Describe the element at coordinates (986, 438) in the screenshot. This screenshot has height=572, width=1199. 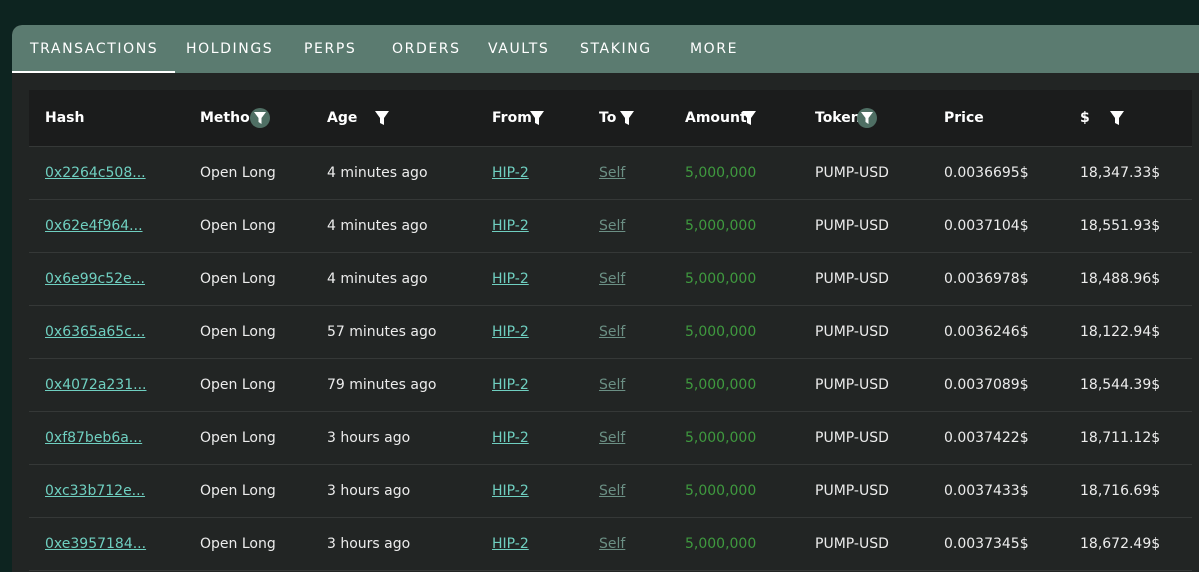
I see `price-cell: 0.0037422$` at that location.